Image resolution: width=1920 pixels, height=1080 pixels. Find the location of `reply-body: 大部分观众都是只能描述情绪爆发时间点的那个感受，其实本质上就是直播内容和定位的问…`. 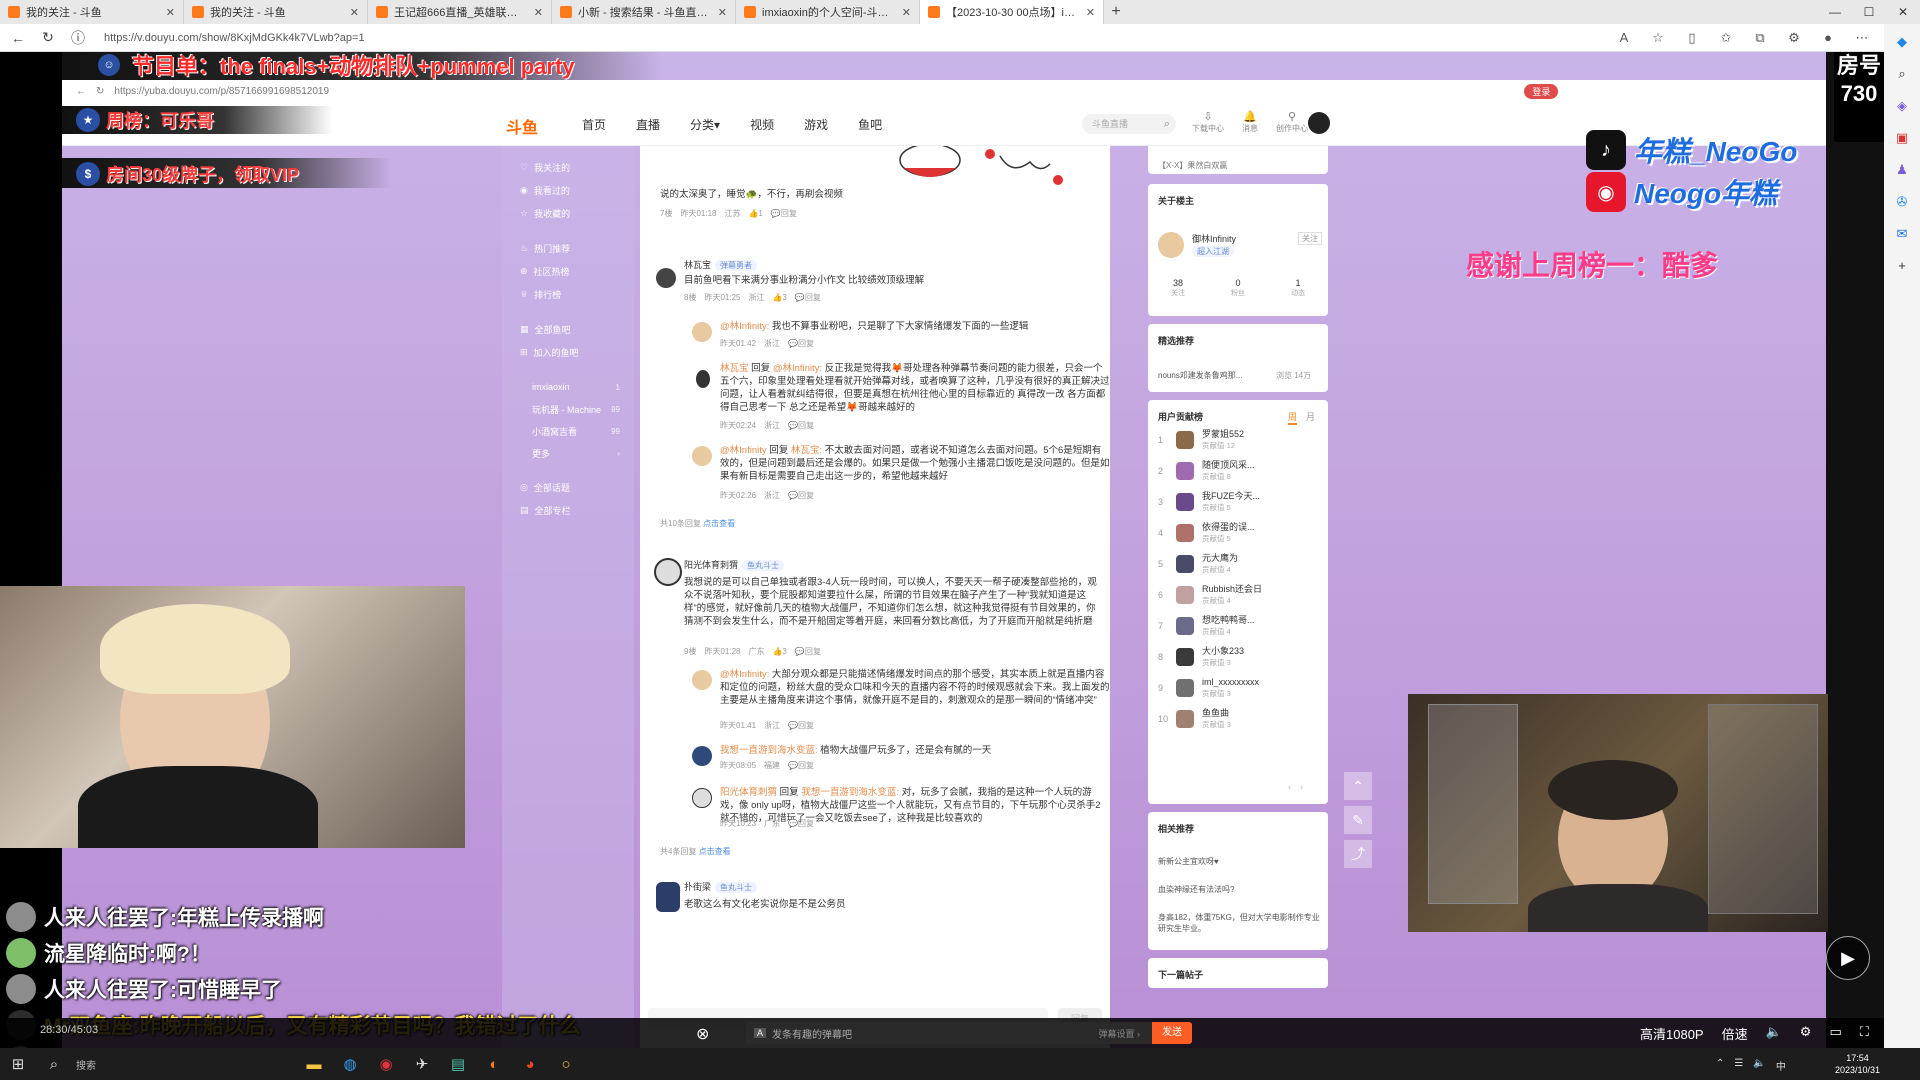

reply-body: 大部分观众都是只能描述情绪爆发时间点的那个感受，其实本质上就是直播内容和定位的问… is located at coordinates (915, 687).